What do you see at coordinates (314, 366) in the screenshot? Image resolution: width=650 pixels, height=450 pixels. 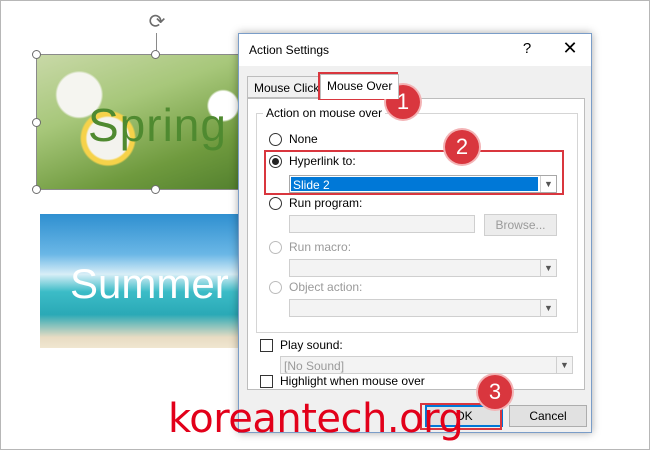 I see `sound-value: [No Sound]` at bounding box center [314, 366].